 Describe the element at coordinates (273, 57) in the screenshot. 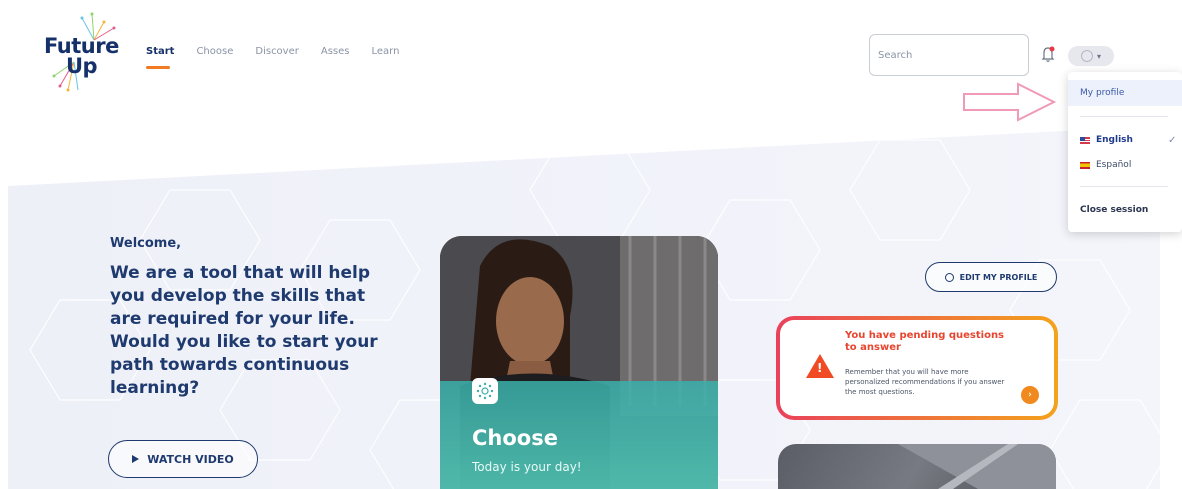

I see `main-nav: Start Choose Discover Asses Learn` at that location.